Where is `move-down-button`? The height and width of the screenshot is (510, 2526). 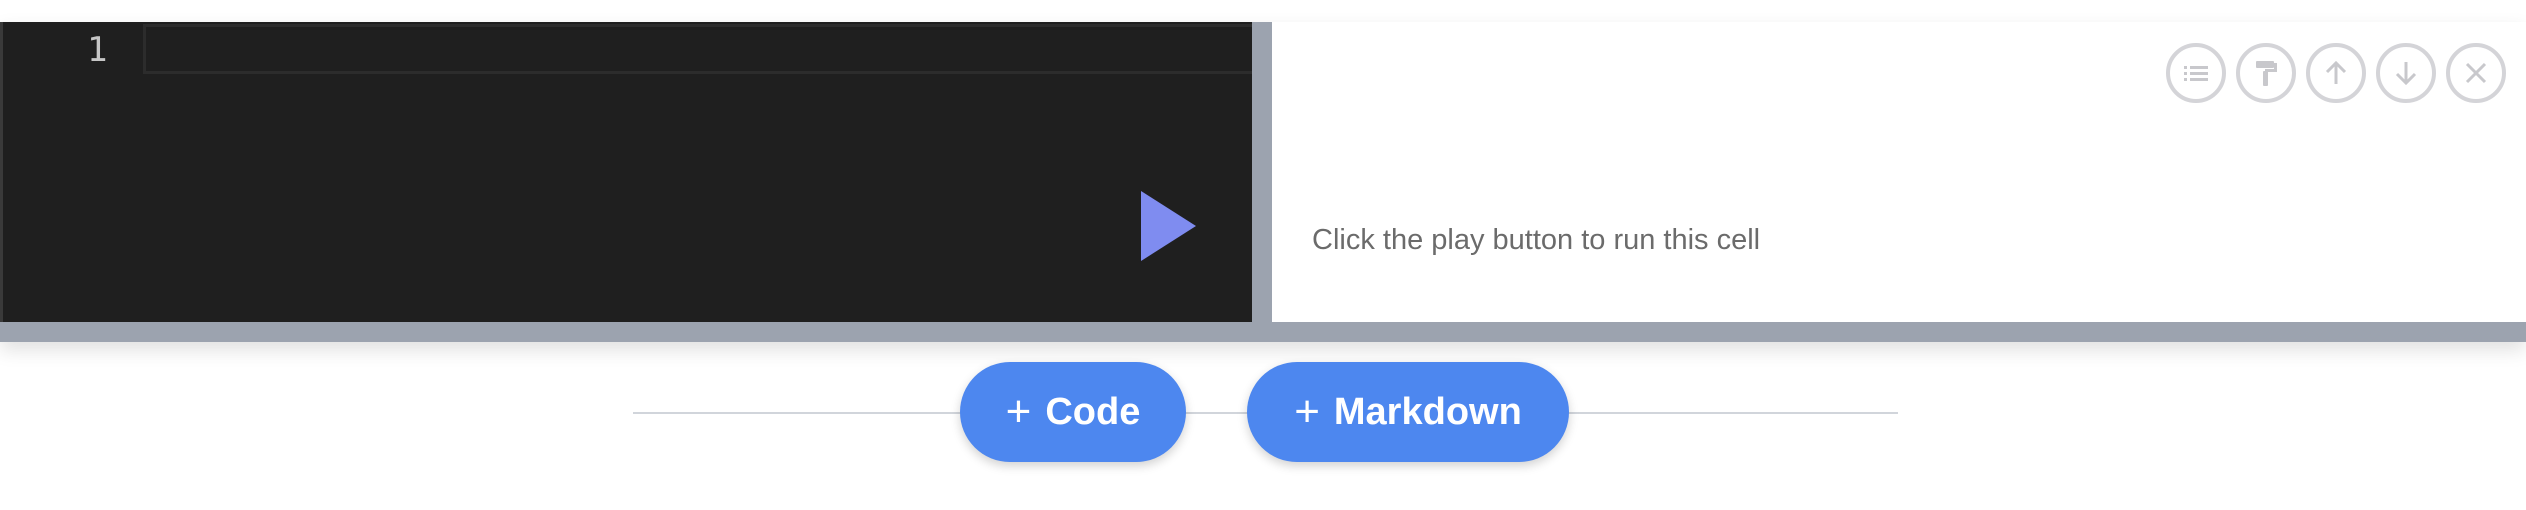
move-down-button is located at coordinates (2406, 73).